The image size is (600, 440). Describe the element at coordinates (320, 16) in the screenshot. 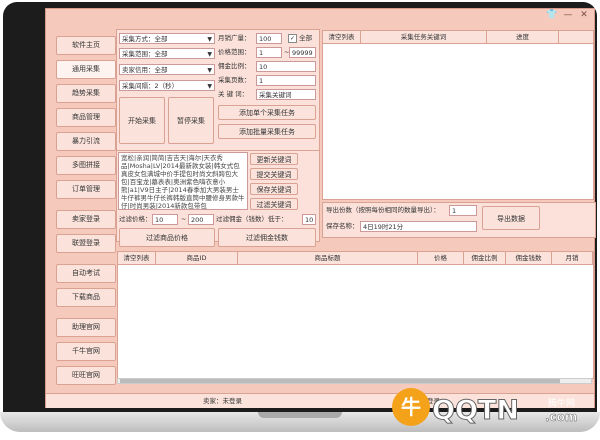

I see `title-bar: 👕 — ✕` at that location.